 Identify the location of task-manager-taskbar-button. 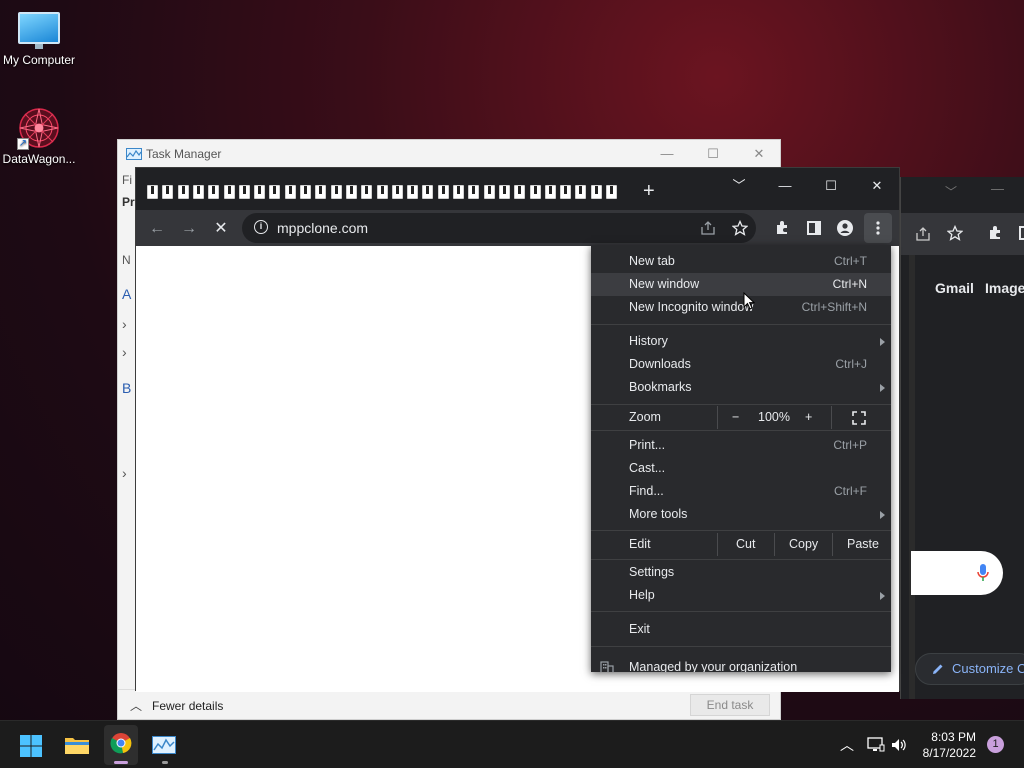
(165, 745).